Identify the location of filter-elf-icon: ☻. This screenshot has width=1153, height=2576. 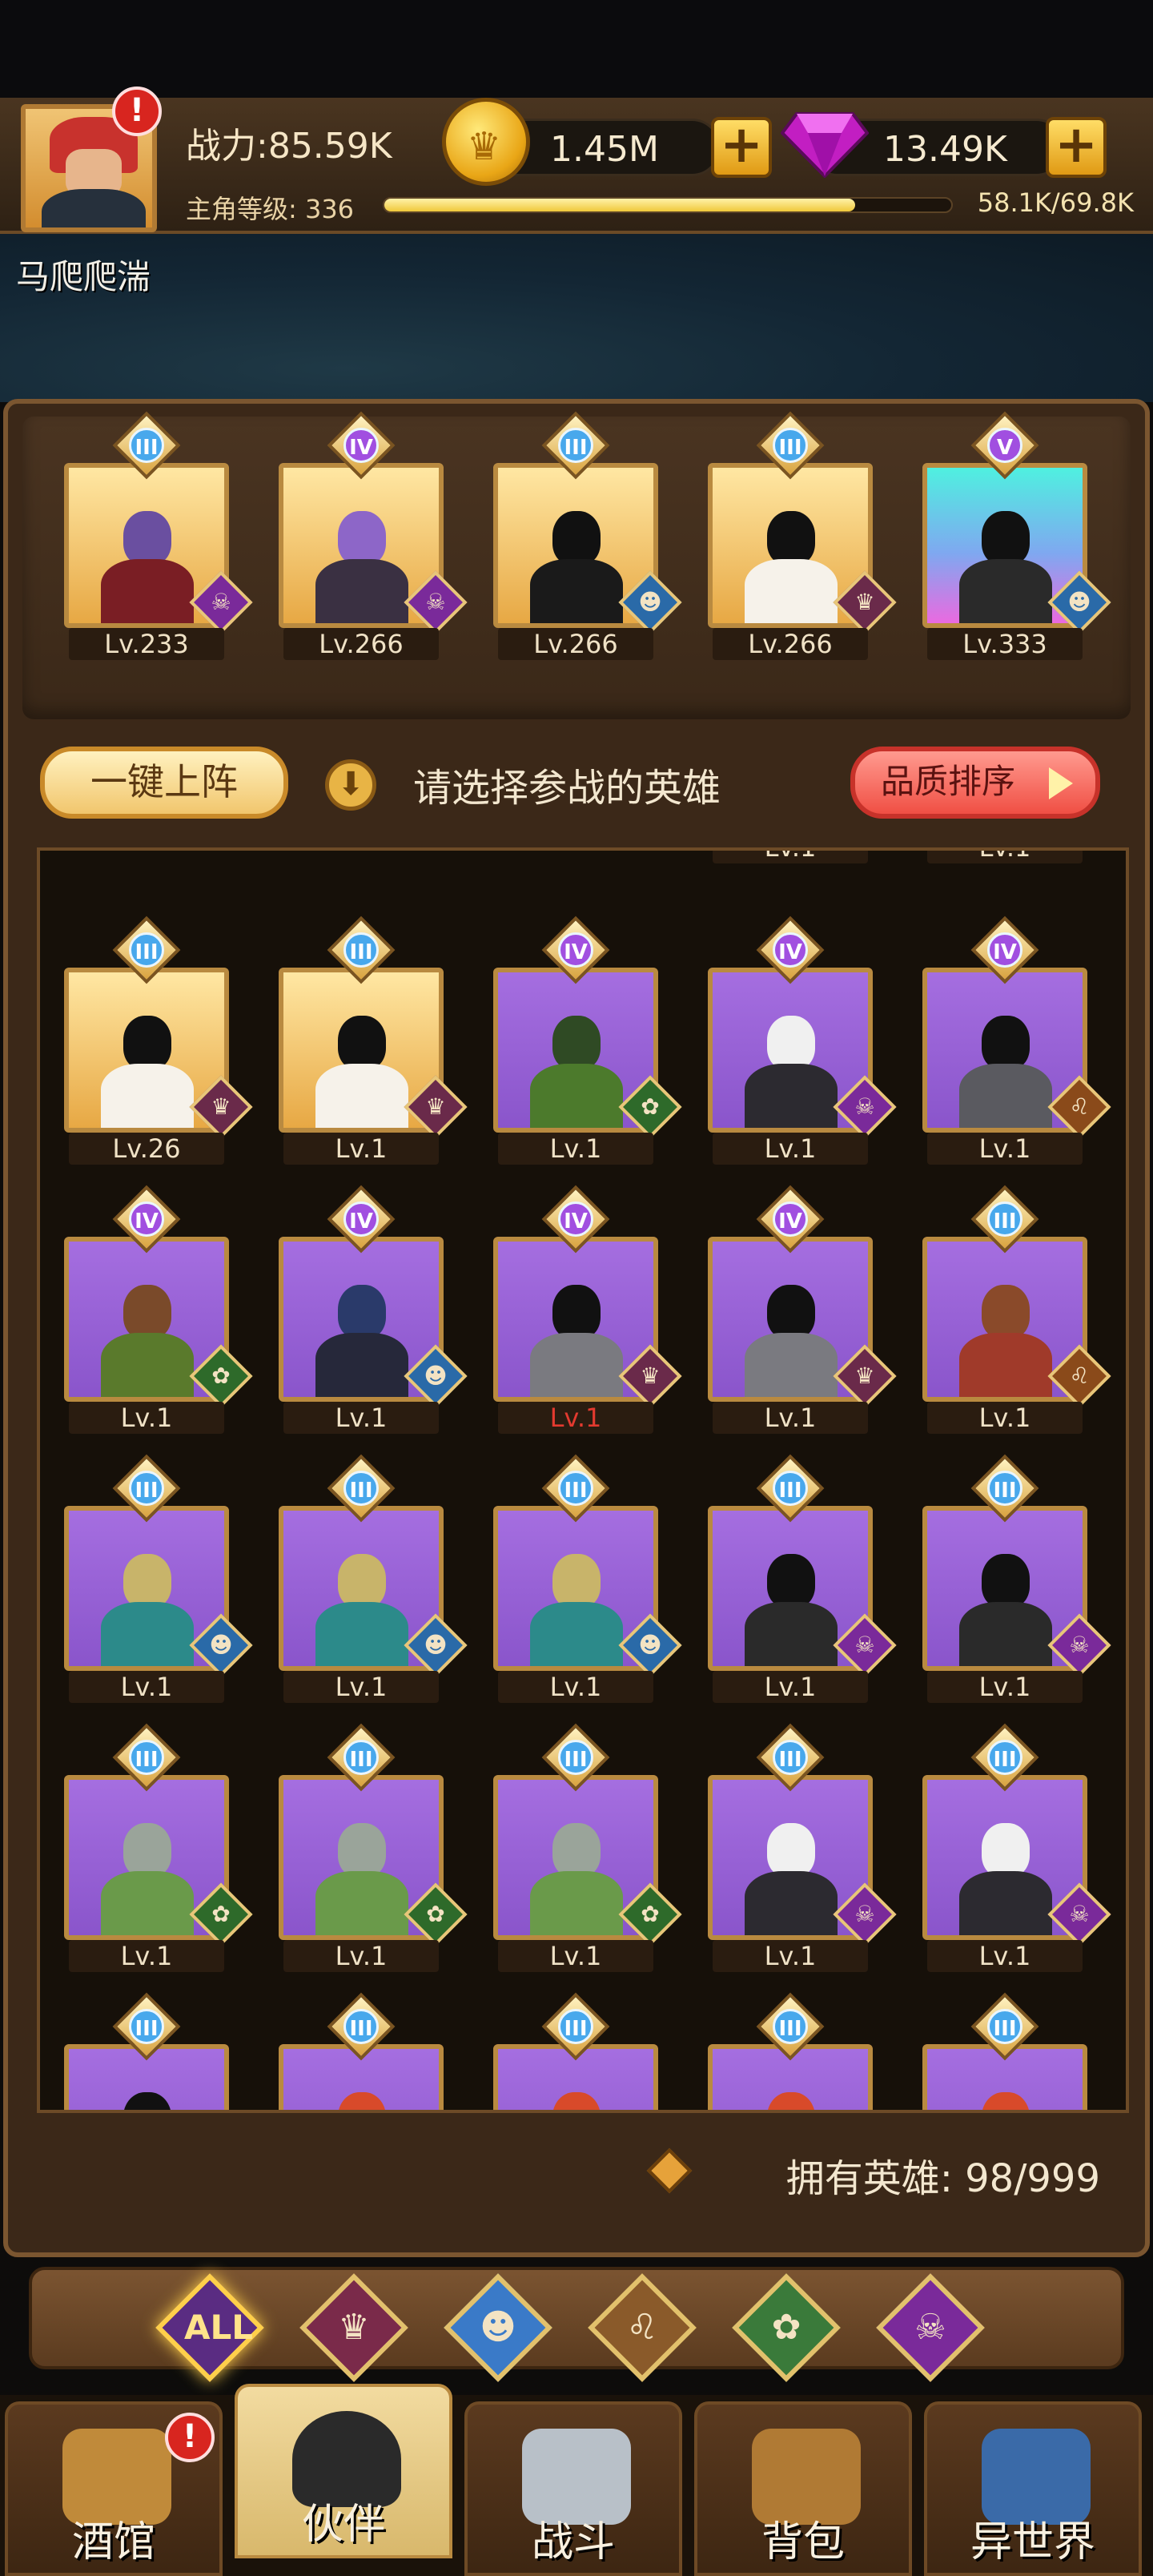
(498, 2328).